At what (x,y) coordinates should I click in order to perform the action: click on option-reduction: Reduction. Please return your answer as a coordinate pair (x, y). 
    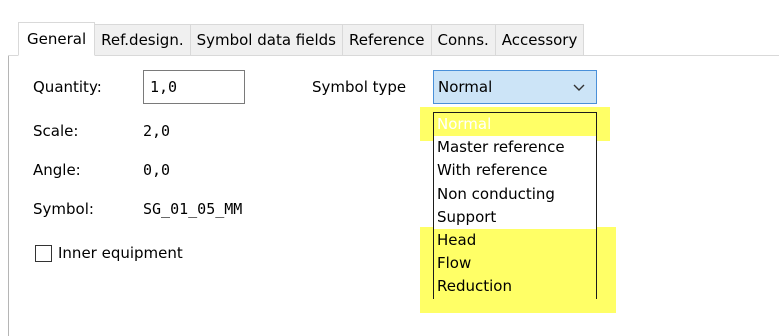
    Looking at the image, I should click on (515, 287).